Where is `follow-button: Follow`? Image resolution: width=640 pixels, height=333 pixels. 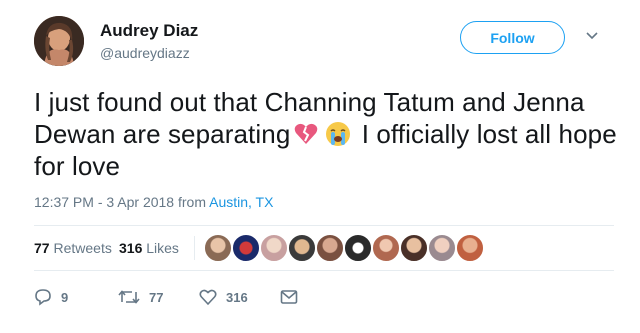
follow-button: Follow is located at coordinates (512, 37).